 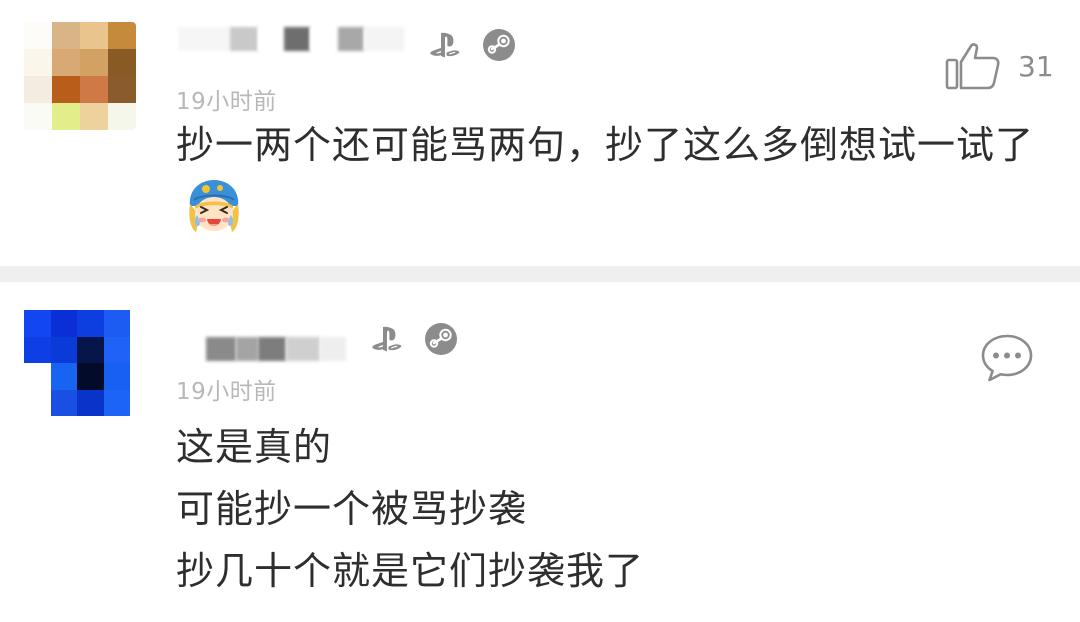 I want to click on comment-line: 可能抄一个被骂抄袭, so click(x=352, y=509).